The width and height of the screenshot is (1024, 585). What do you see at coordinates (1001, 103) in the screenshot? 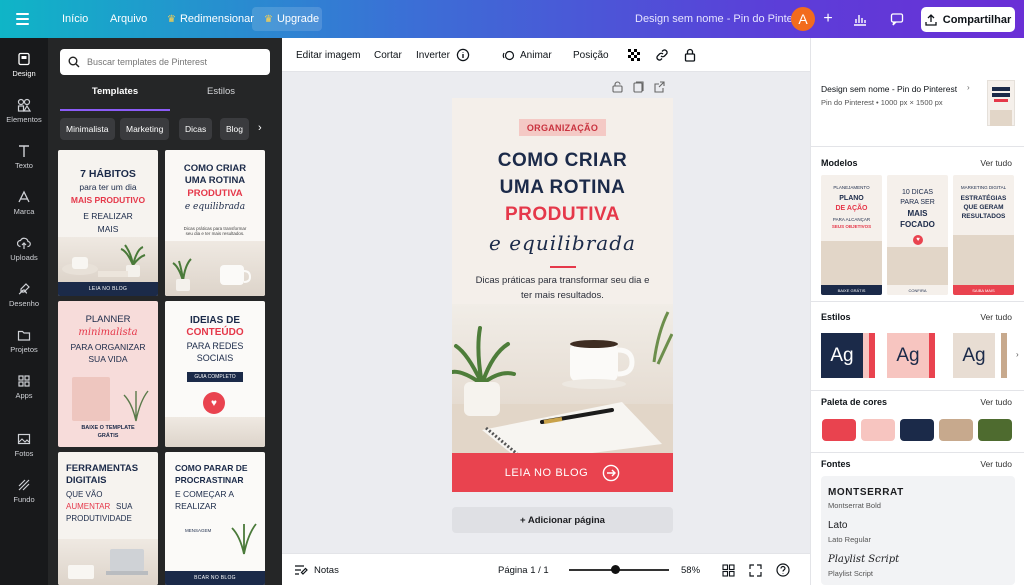
I see `doc-thumbnail` at bounding box center [1001, 103].